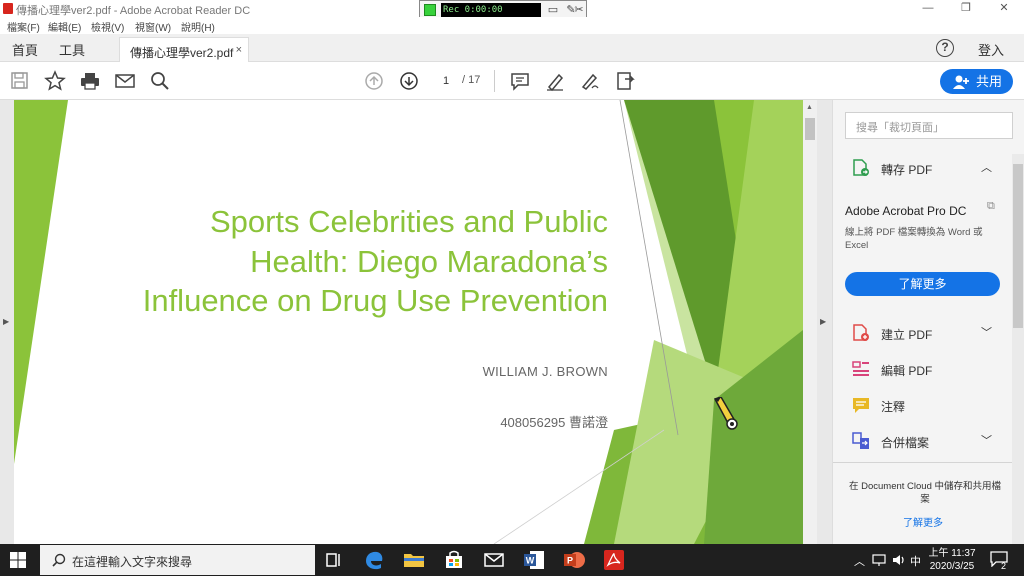 This screenshot has width=1024, height=576. Describe the element at coordinates (408, 221) in the screenshot. I see `slide-title-line: Sports Celebrities and Public` at that location.